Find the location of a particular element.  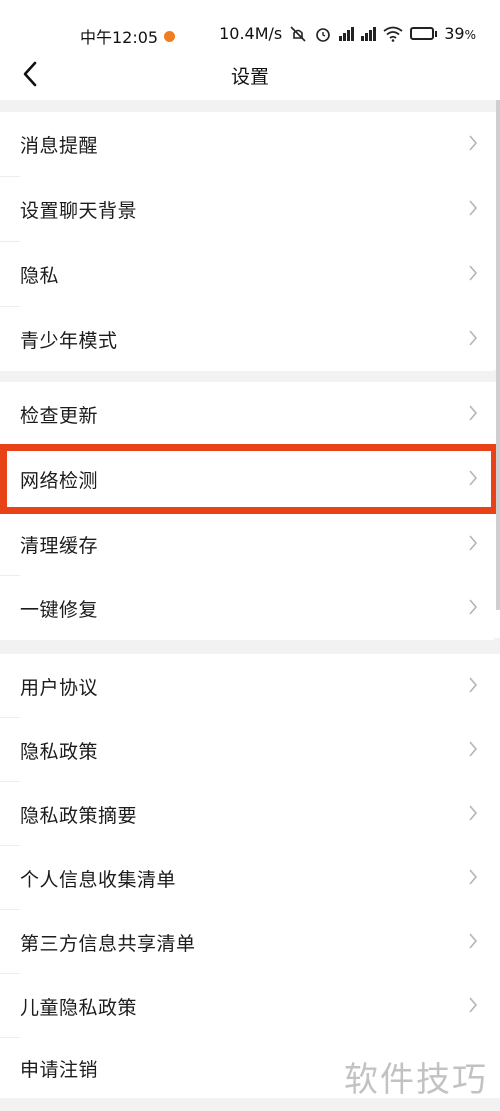

settings-item-chat-background: 设置聊天背景 is located at coordinates (247, 209).